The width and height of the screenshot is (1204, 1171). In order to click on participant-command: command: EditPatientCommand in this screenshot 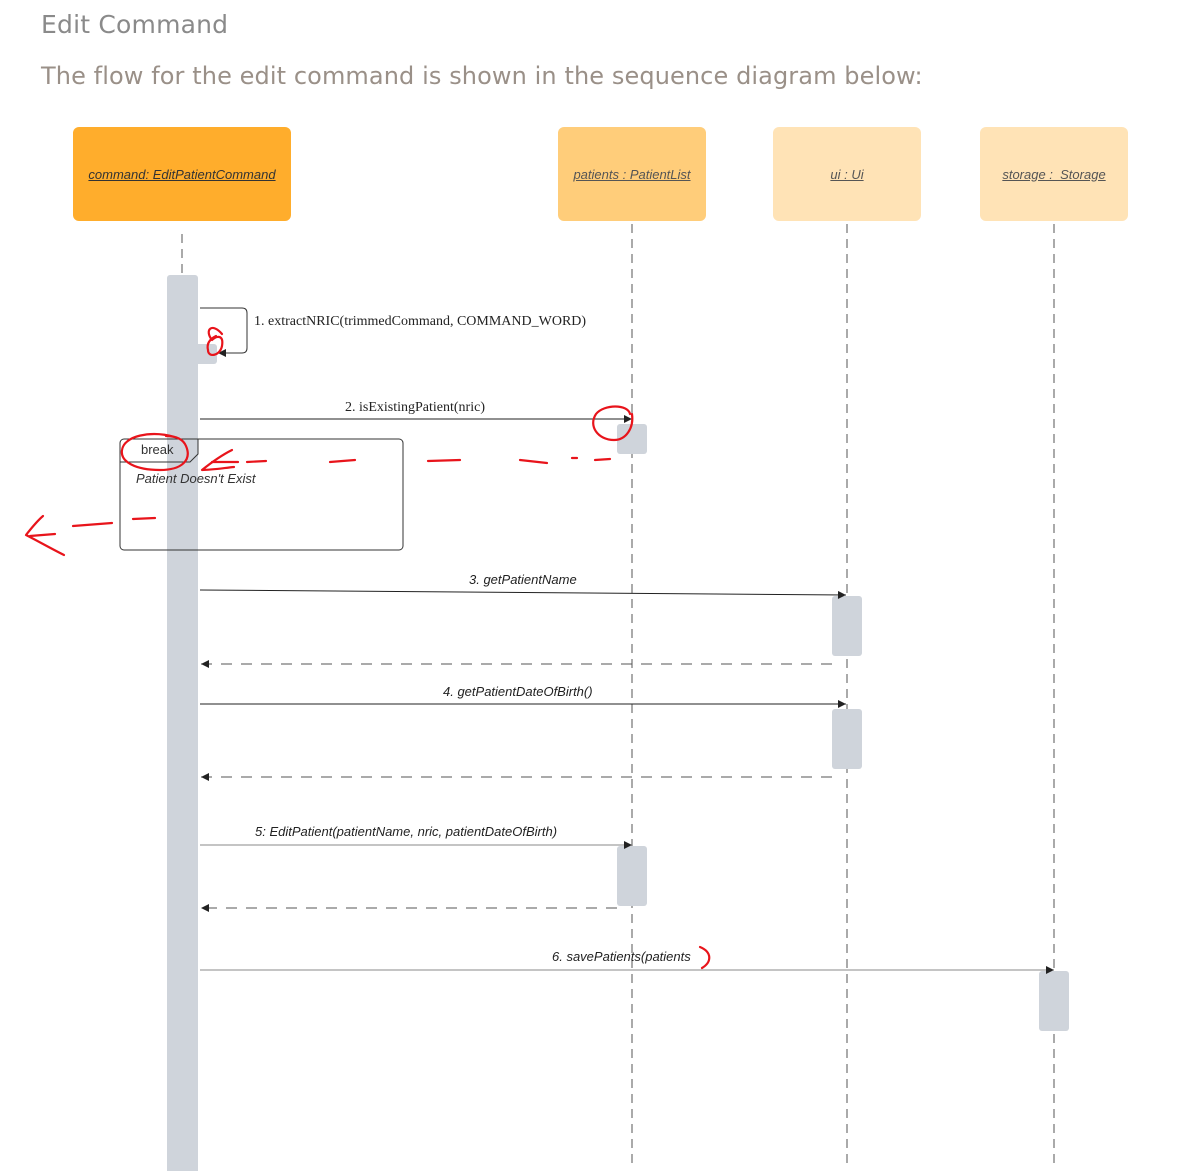, I will do `click(182, 174)`.